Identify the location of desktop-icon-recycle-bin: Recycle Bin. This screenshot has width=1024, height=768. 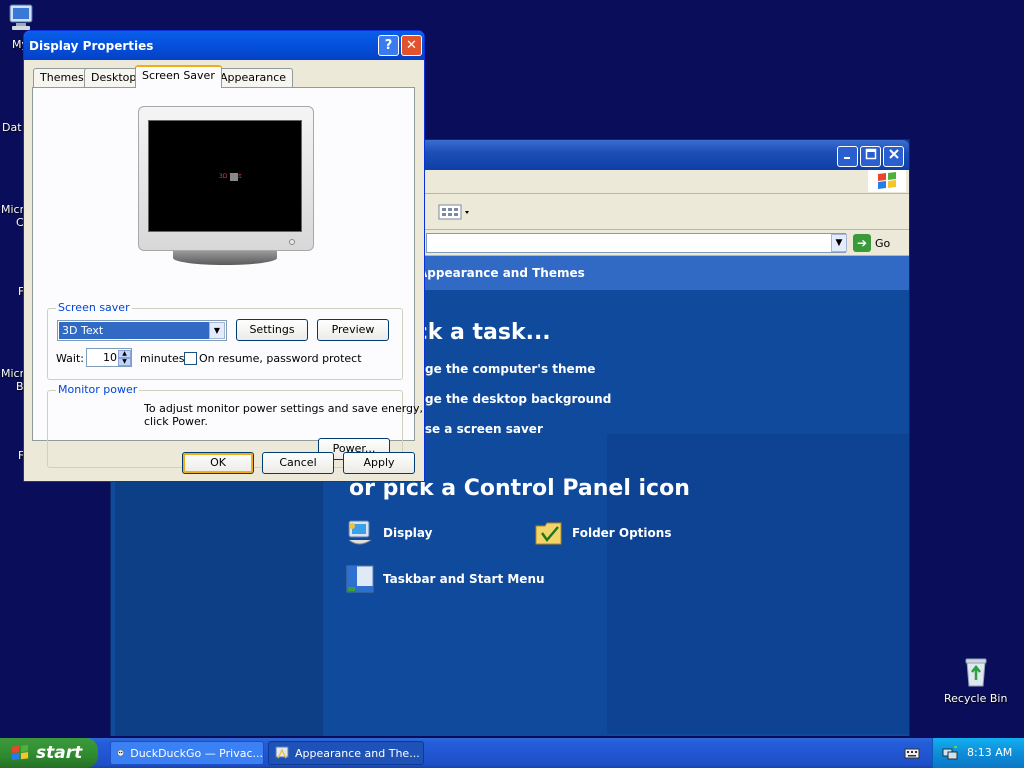
(975, 680).